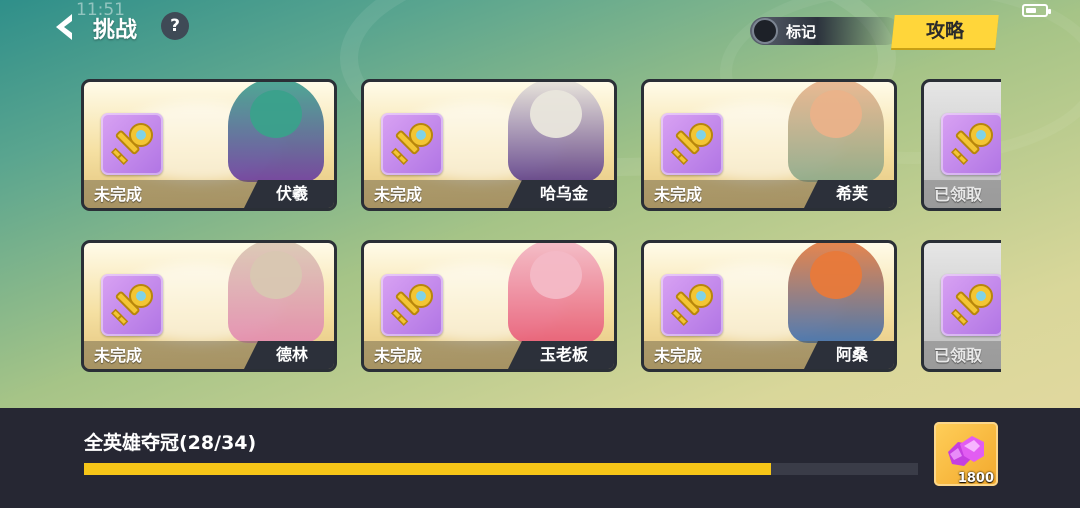 The height and width of the screenshot is (508, 1080). Describe the element at coordinates (288, 355) in the screenshot. I see `hero-name: 德林` at that location.